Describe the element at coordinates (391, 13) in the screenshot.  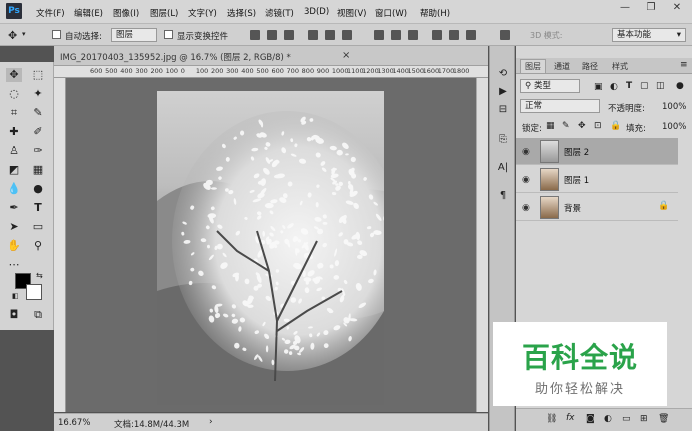
I see `menu-window: 窗口(W)` at that location.